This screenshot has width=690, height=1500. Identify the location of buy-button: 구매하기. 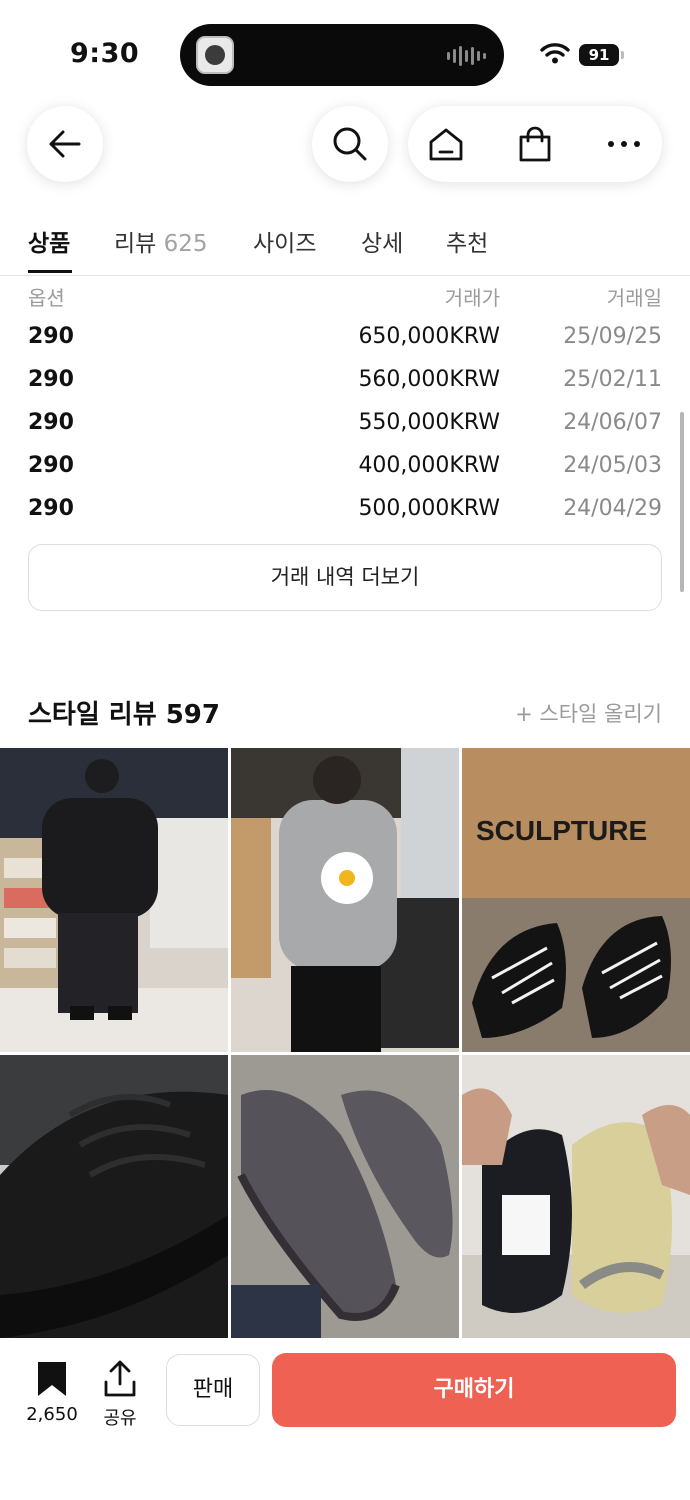
(474, 1390).